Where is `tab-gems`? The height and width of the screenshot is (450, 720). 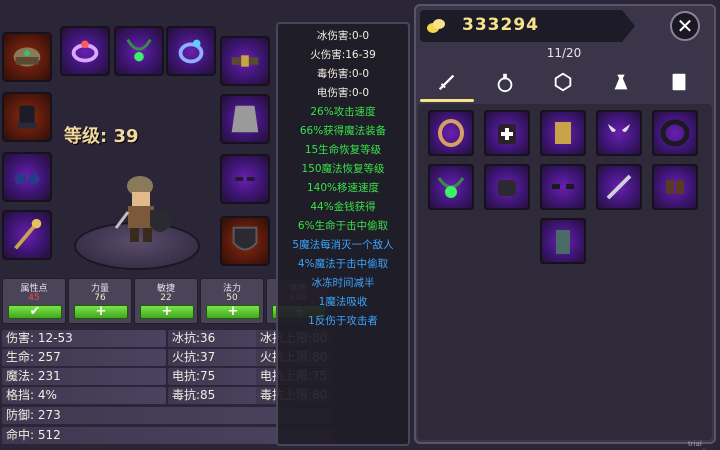
tab-gems is located at coordinates (563, 82).